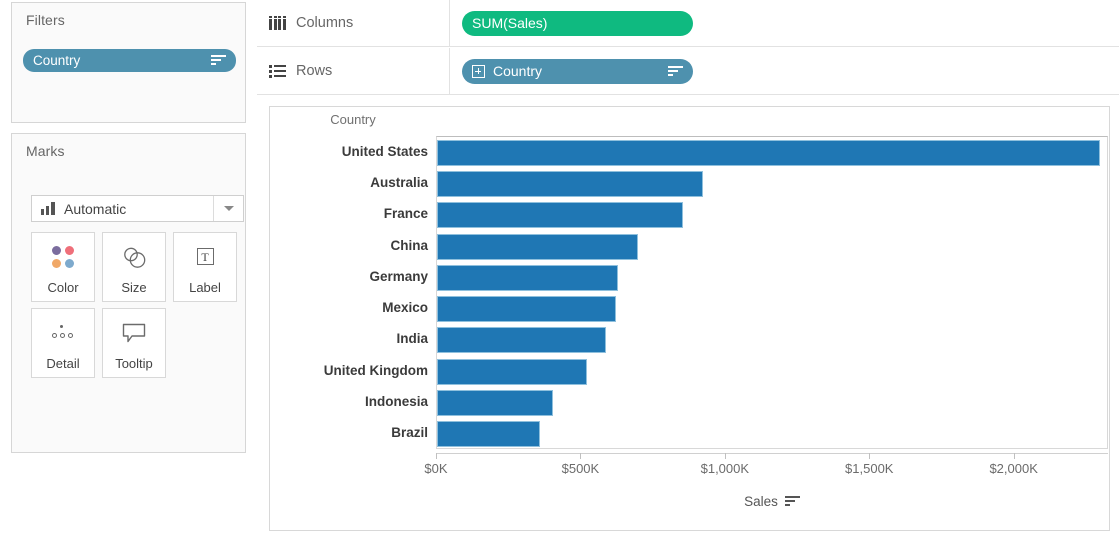  What do you see at coordinates (134, 287) in the screenshot?
I see `marks-button-size-label: Size` at bounding box center [134, 287].